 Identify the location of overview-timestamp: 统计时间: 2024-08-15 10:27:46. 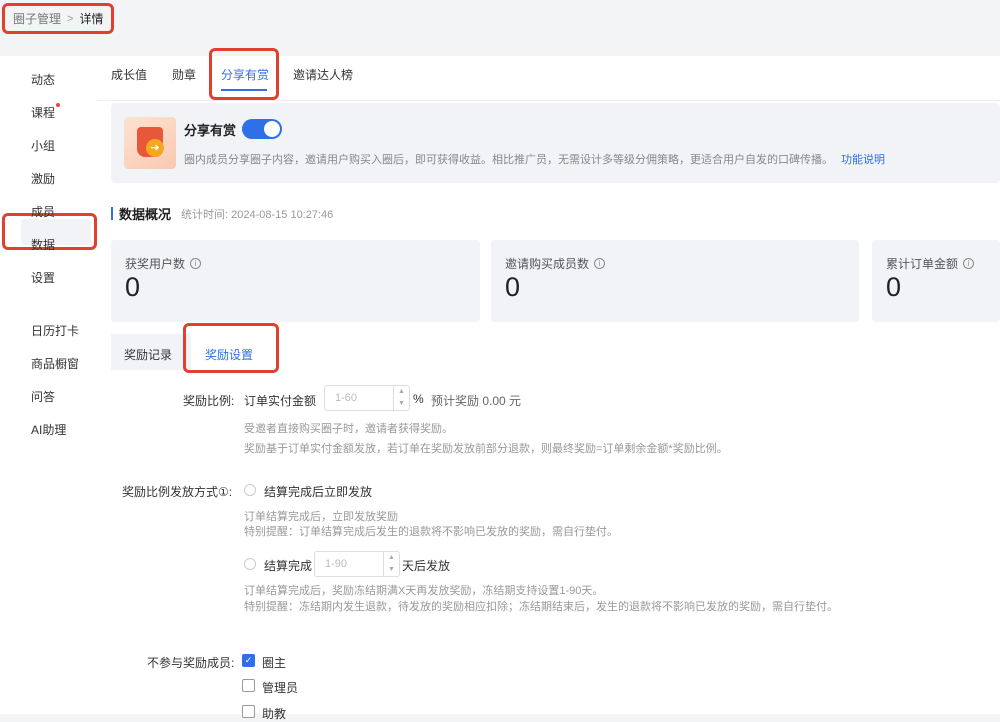
(257, 214).